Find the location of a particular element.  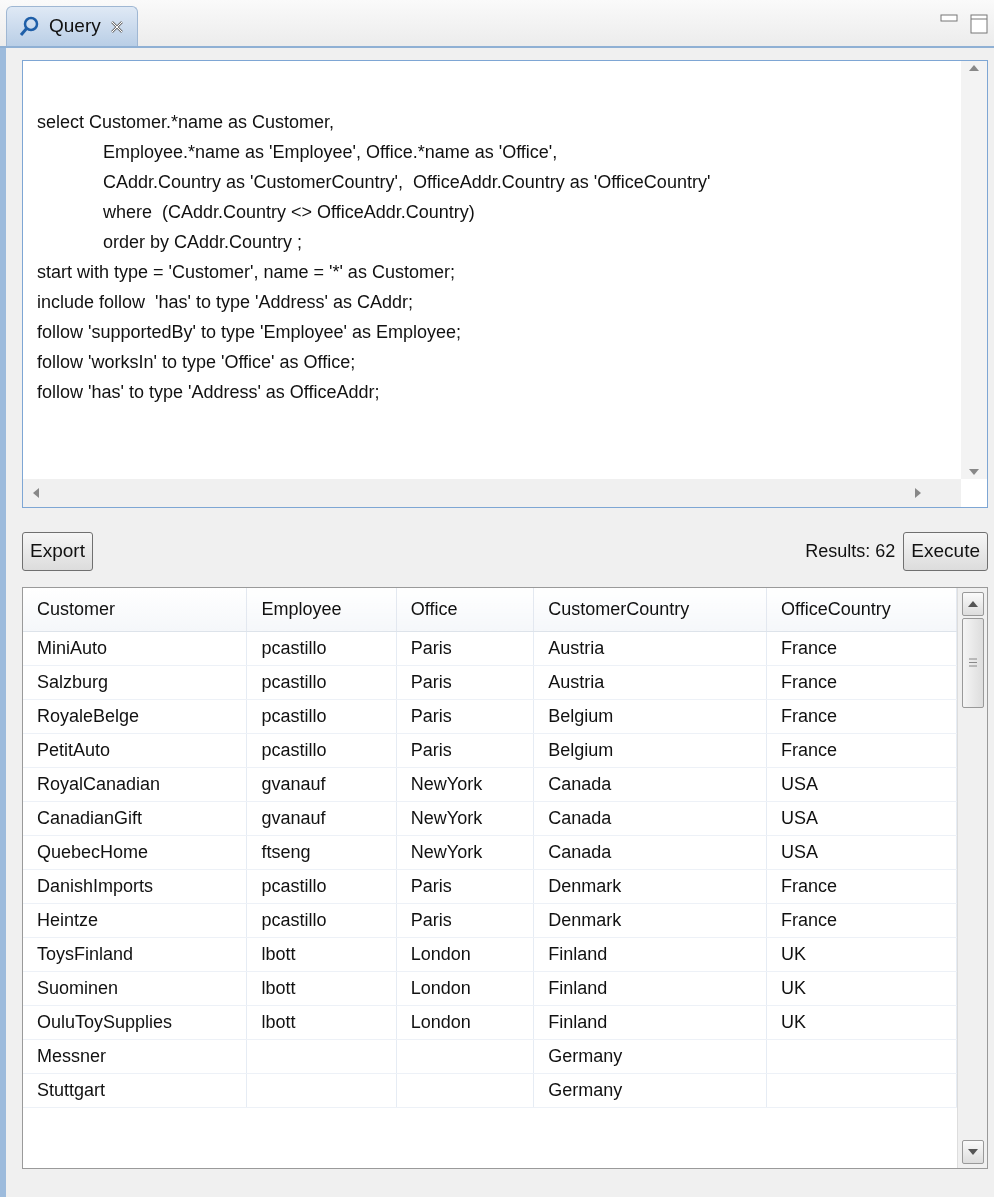

caret-down-icon is located at coordinates (972, 1151).